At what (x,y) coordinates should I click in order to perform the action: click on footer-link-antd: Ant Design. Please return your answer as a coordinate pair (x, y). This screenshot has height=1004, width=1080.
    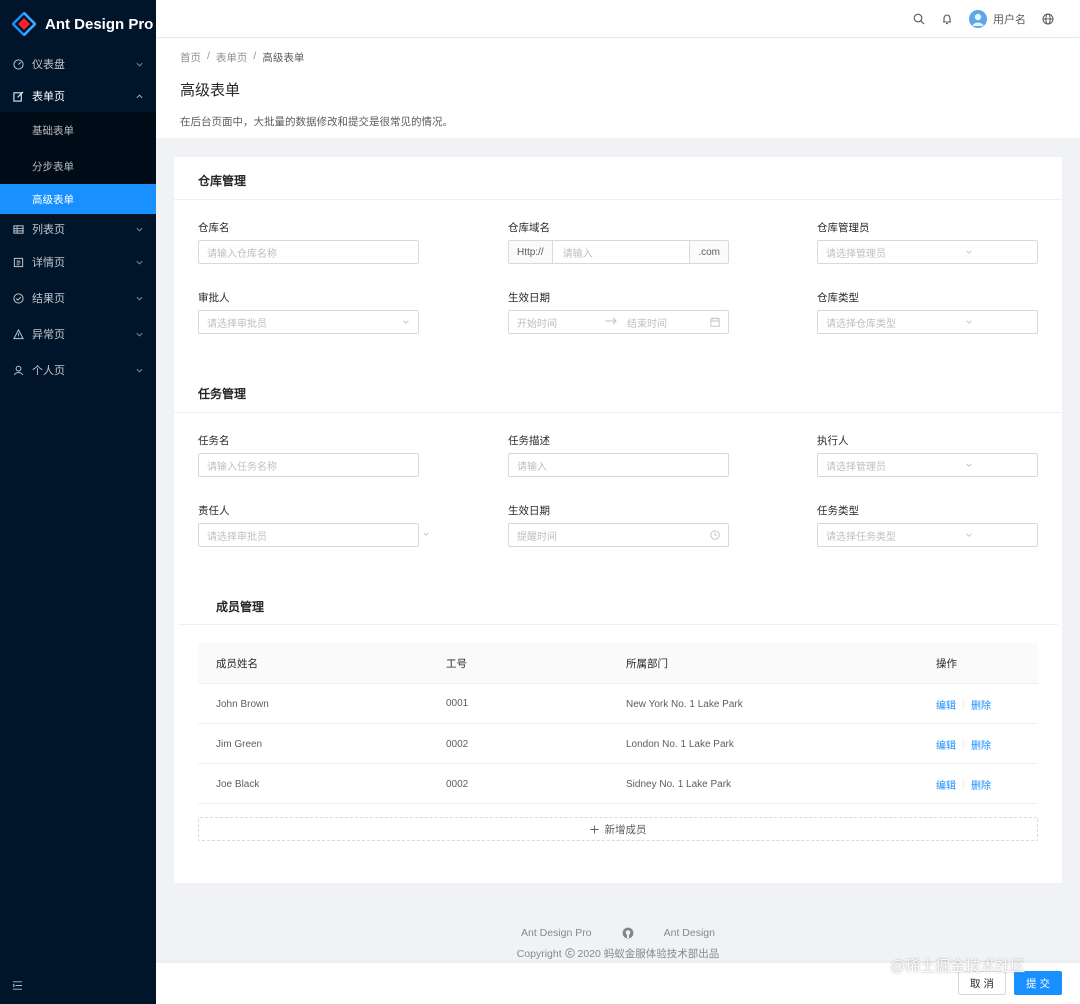
    Looking at the image, I should click on (689, 933).